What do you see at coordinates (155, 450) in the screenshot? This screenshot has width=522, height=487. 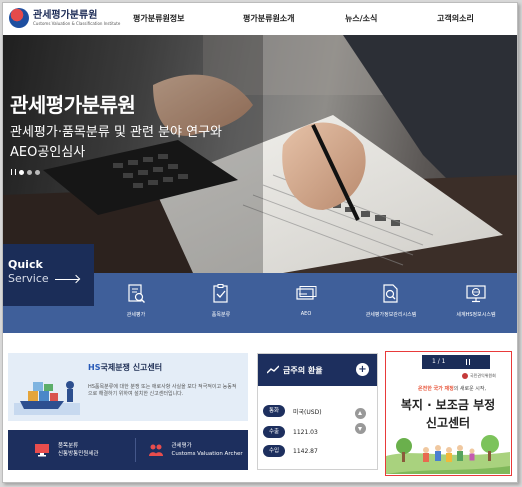 I see `people-icon` at bounding box center [155, 450].